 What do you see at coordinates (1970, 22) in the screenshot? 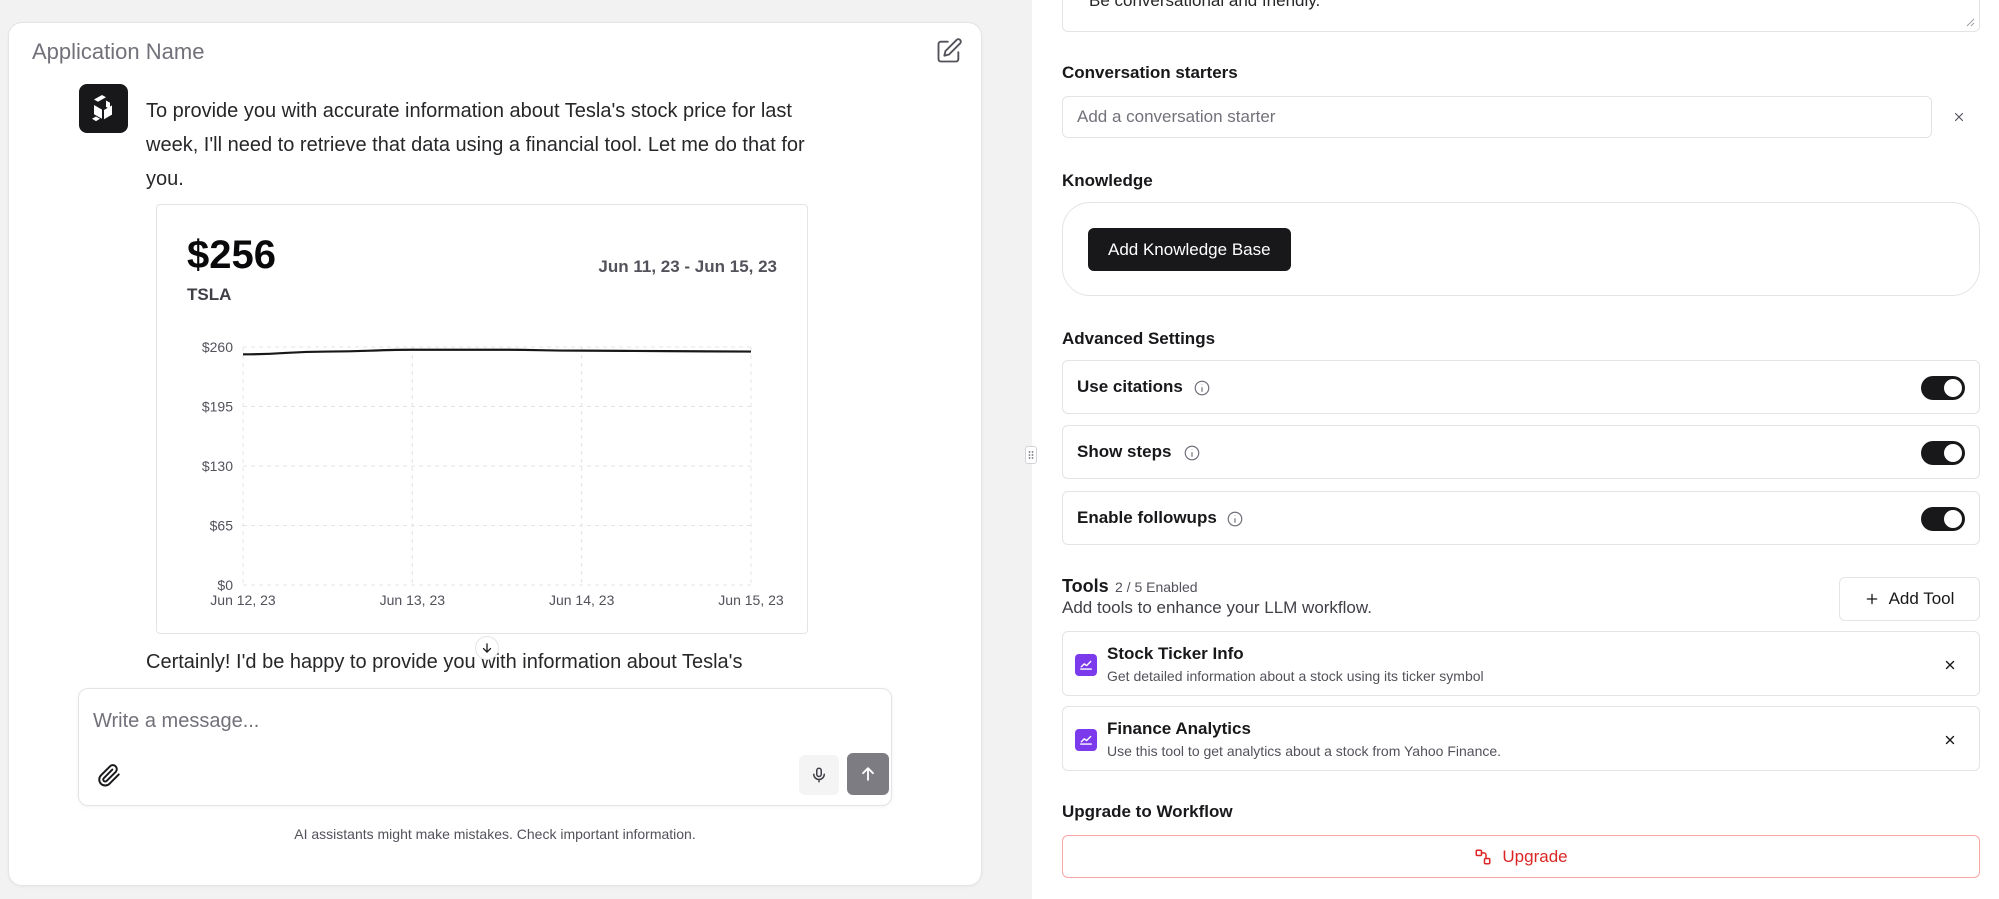
I see `resize-grip-icon` at bounding box center [1970, 22].